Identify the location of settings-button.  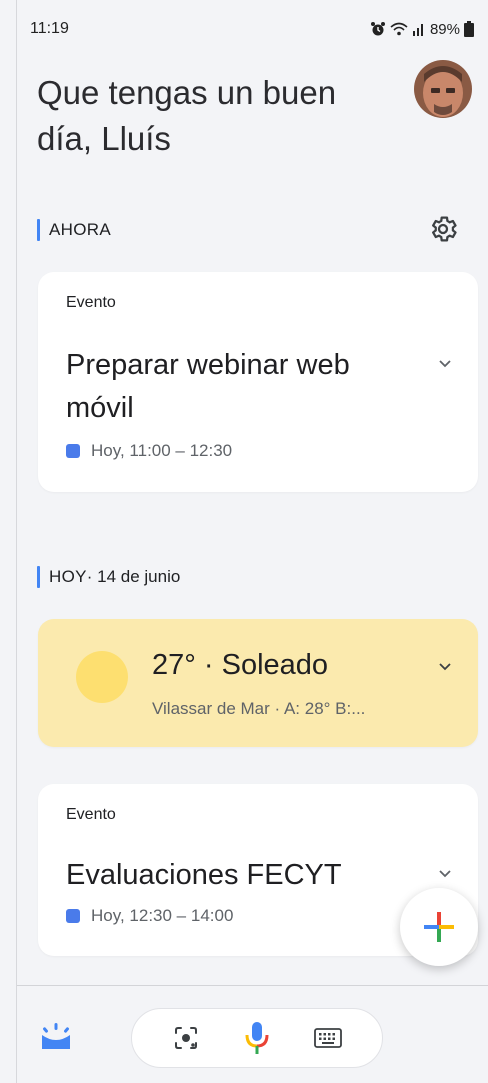
(443, 229).